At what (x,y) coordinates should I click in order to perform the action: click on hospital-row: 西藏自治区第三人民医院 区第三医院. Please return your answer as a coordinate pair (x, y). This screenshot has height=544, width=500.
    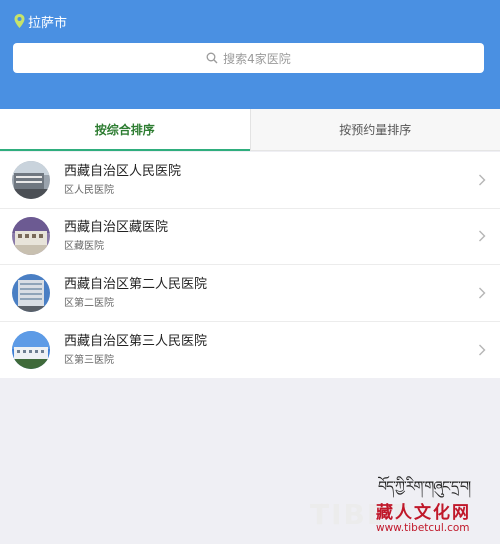
    Looking at the image, I should click on (250, 350).